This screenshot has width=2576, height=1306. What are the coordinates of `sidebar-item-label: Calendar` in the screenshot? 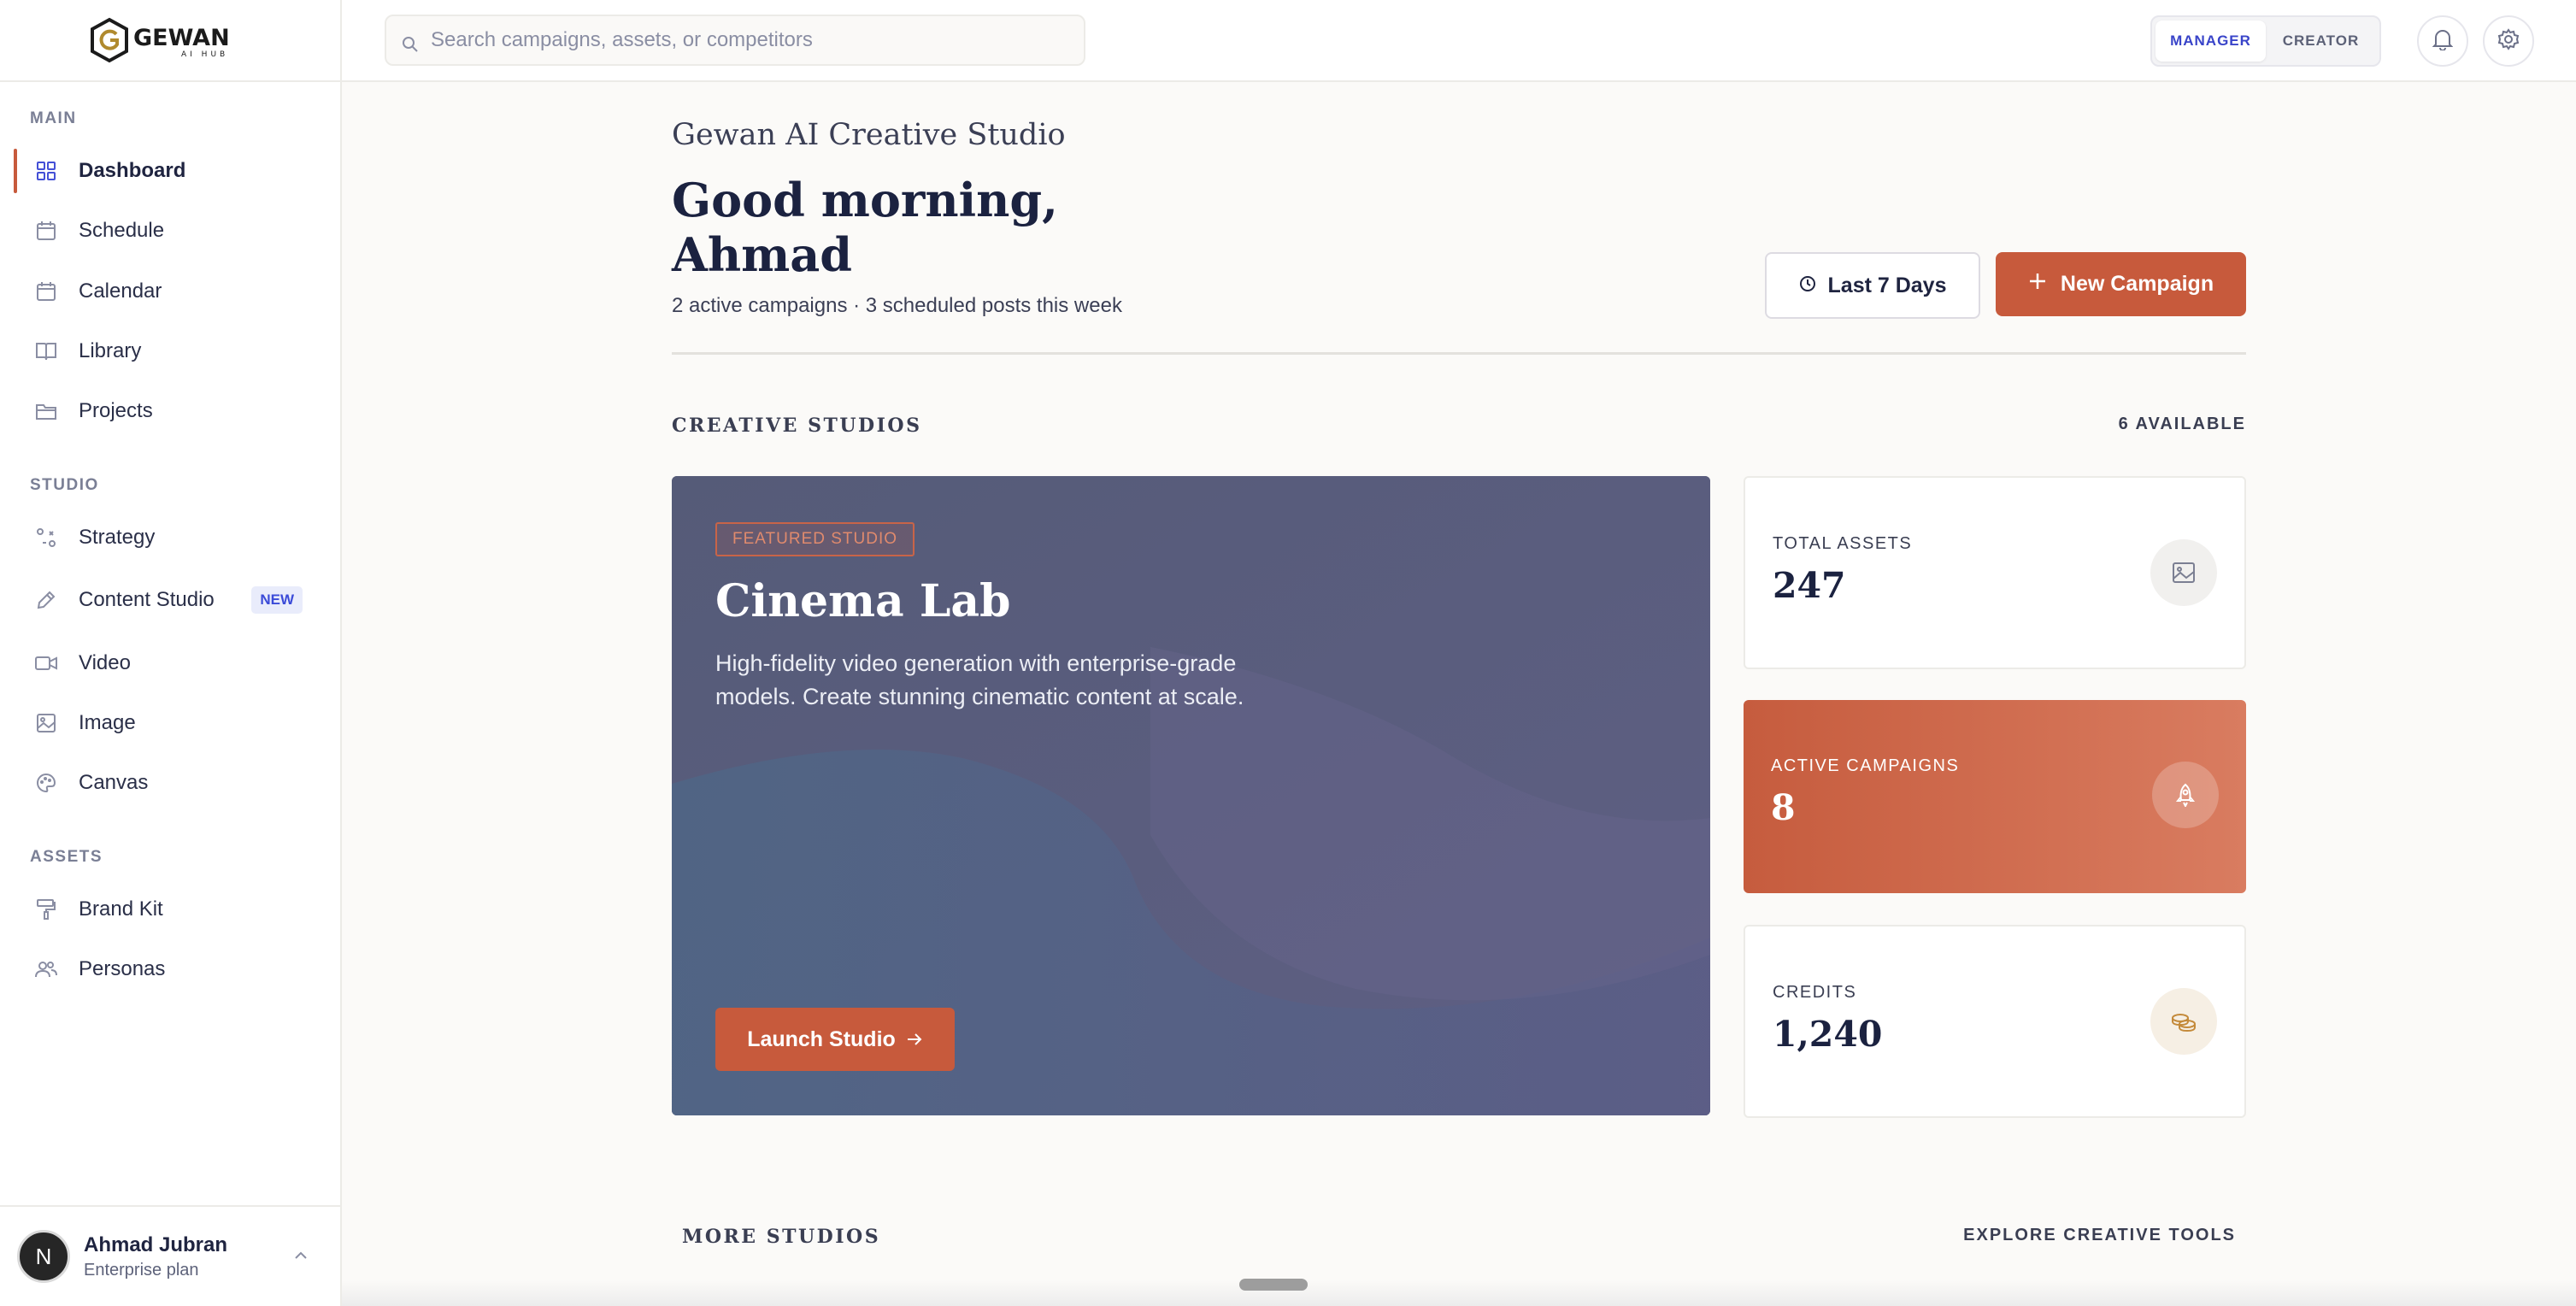 It's located at (120, 291).